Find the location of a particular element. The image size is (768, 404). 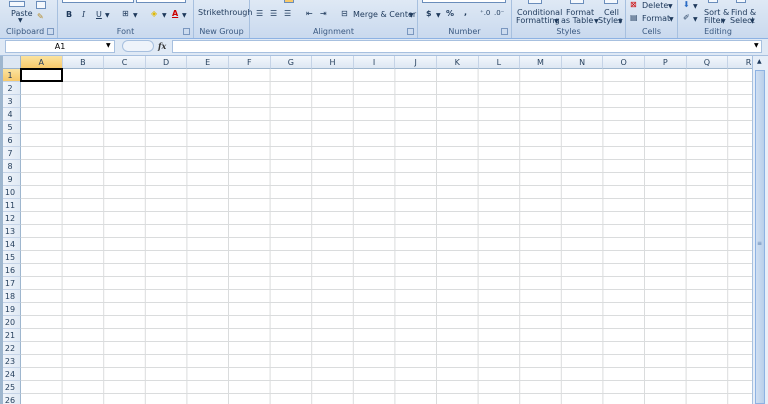

format-as-table-icon is located at coordinates (577, 2).